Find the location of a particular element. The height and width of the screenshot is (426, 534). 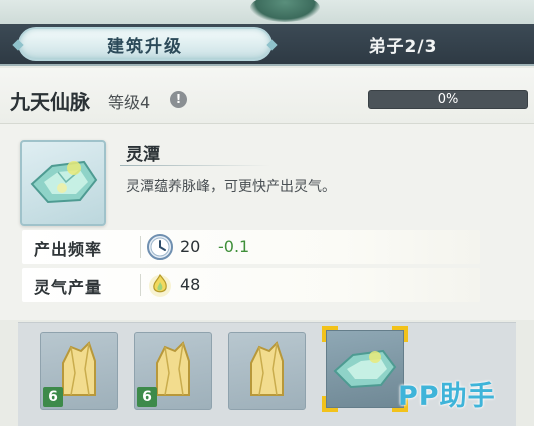

watermark: PP助手 is located at coordinates (447, 396).